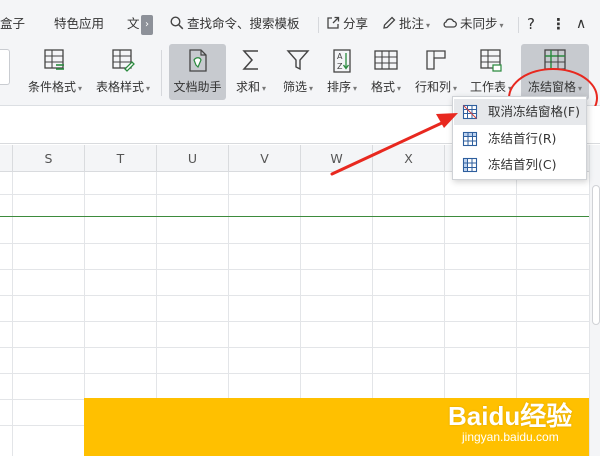 This screenshot has width=600, height=456. I want to click on tab-scroll-right-button: ›, so click(147, 25).